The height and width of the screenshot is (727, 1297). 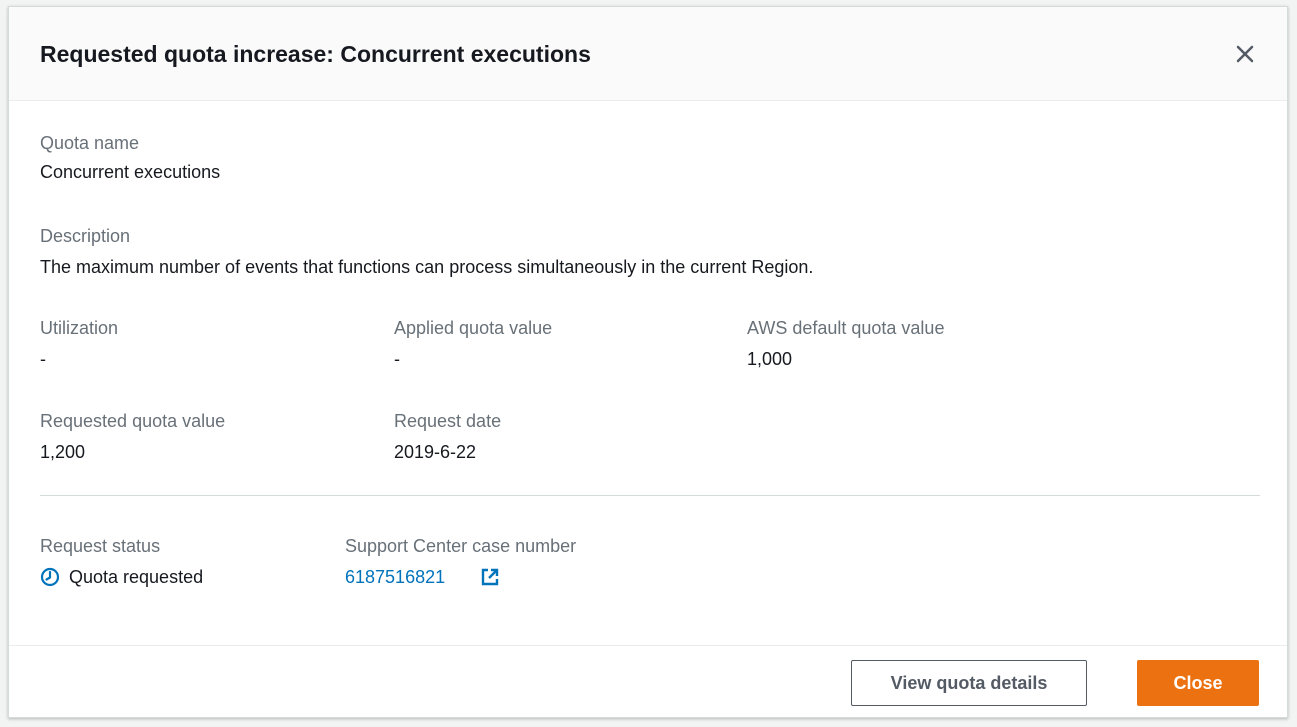 What do you see at coordinates (395, 577) in the screenshot?
I see `support-case-link: 6187516821` at bounding box center [395, 577].